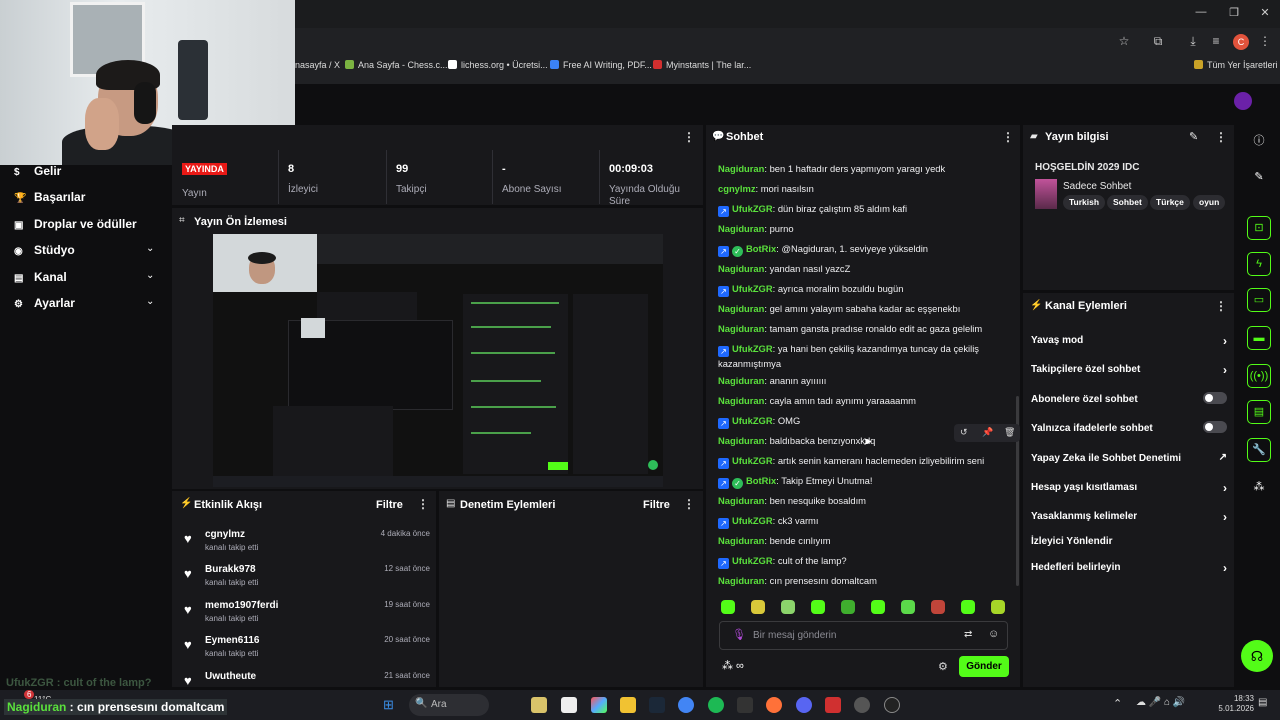  Describe the element at coordinates (49, 197) in the screenshot. I see `sidebar-item-achievements: 🏆 Başarılar` at that location.